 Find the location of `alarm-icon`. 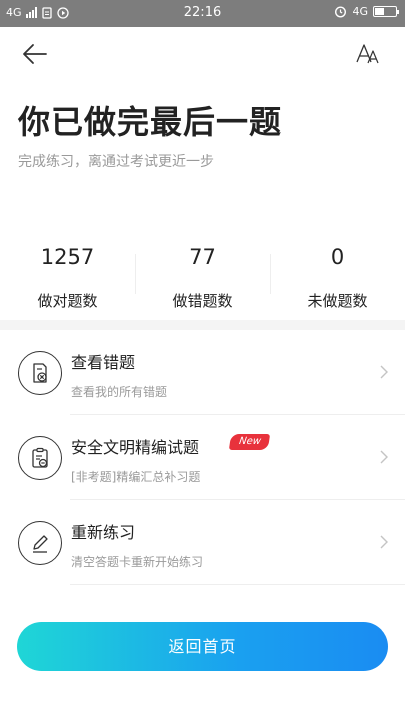

alarm-icon is located at coordinates (341, 12).